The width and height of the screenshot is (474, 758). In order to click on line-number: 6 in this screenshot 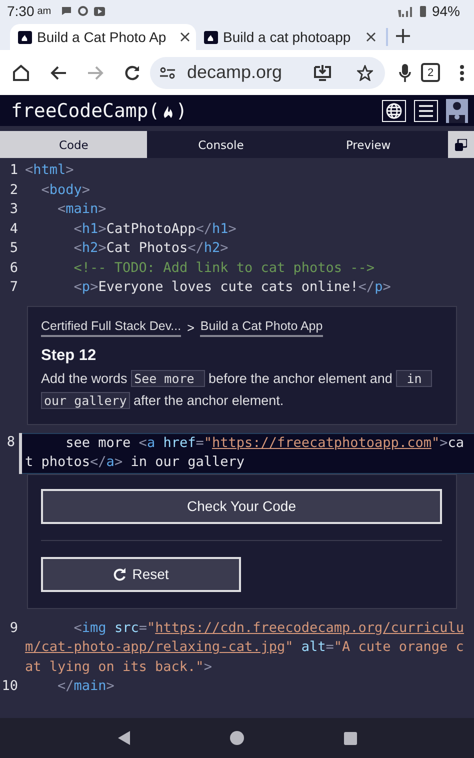, I will do `click(13, 268)`.